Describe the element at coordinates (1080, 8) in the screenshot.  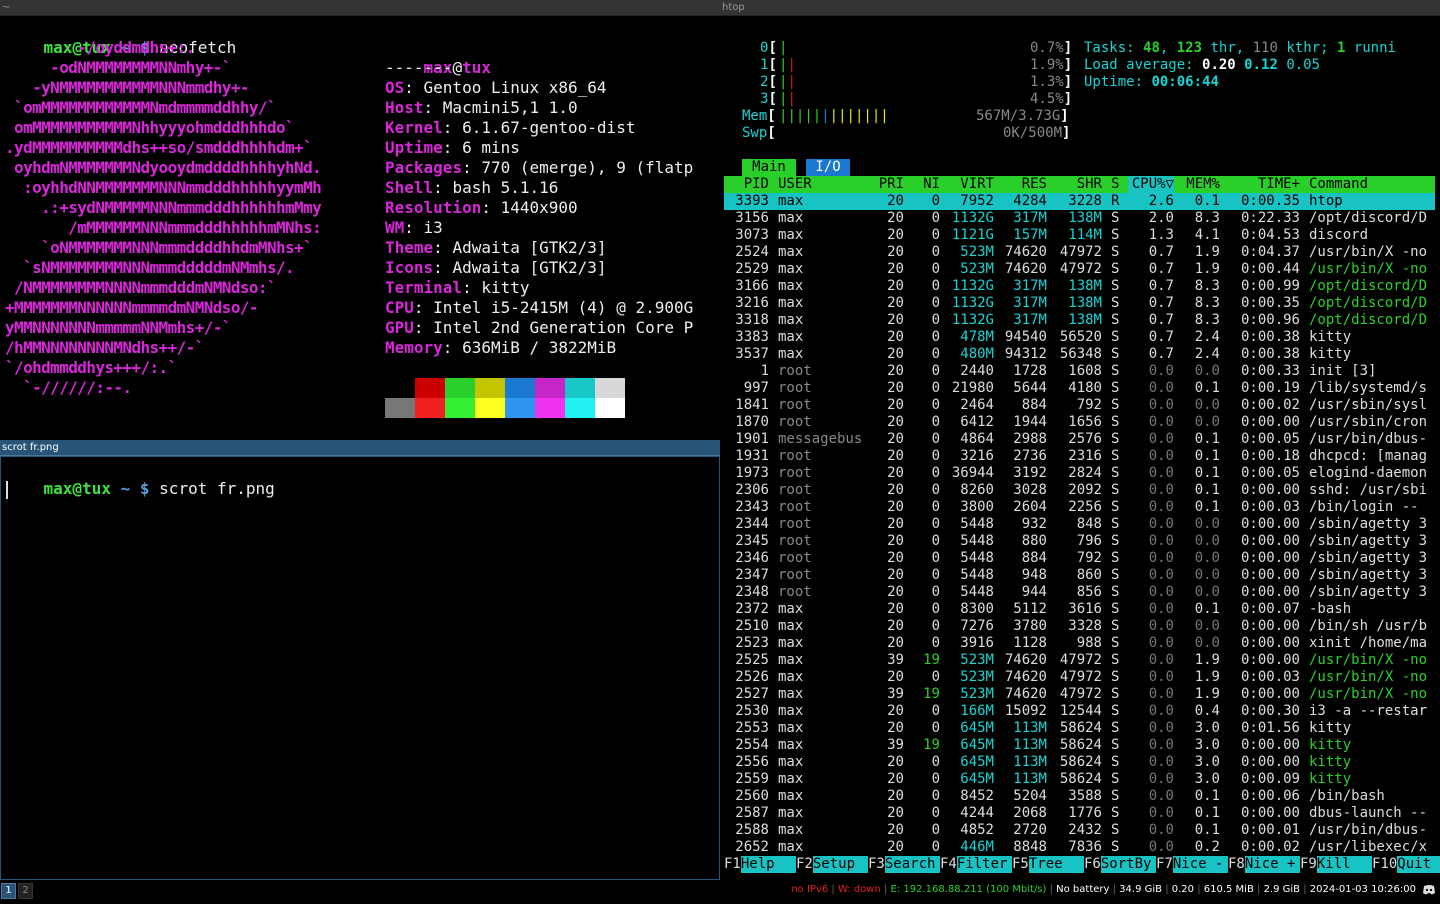
I see `window-title-right: htop` at that location.